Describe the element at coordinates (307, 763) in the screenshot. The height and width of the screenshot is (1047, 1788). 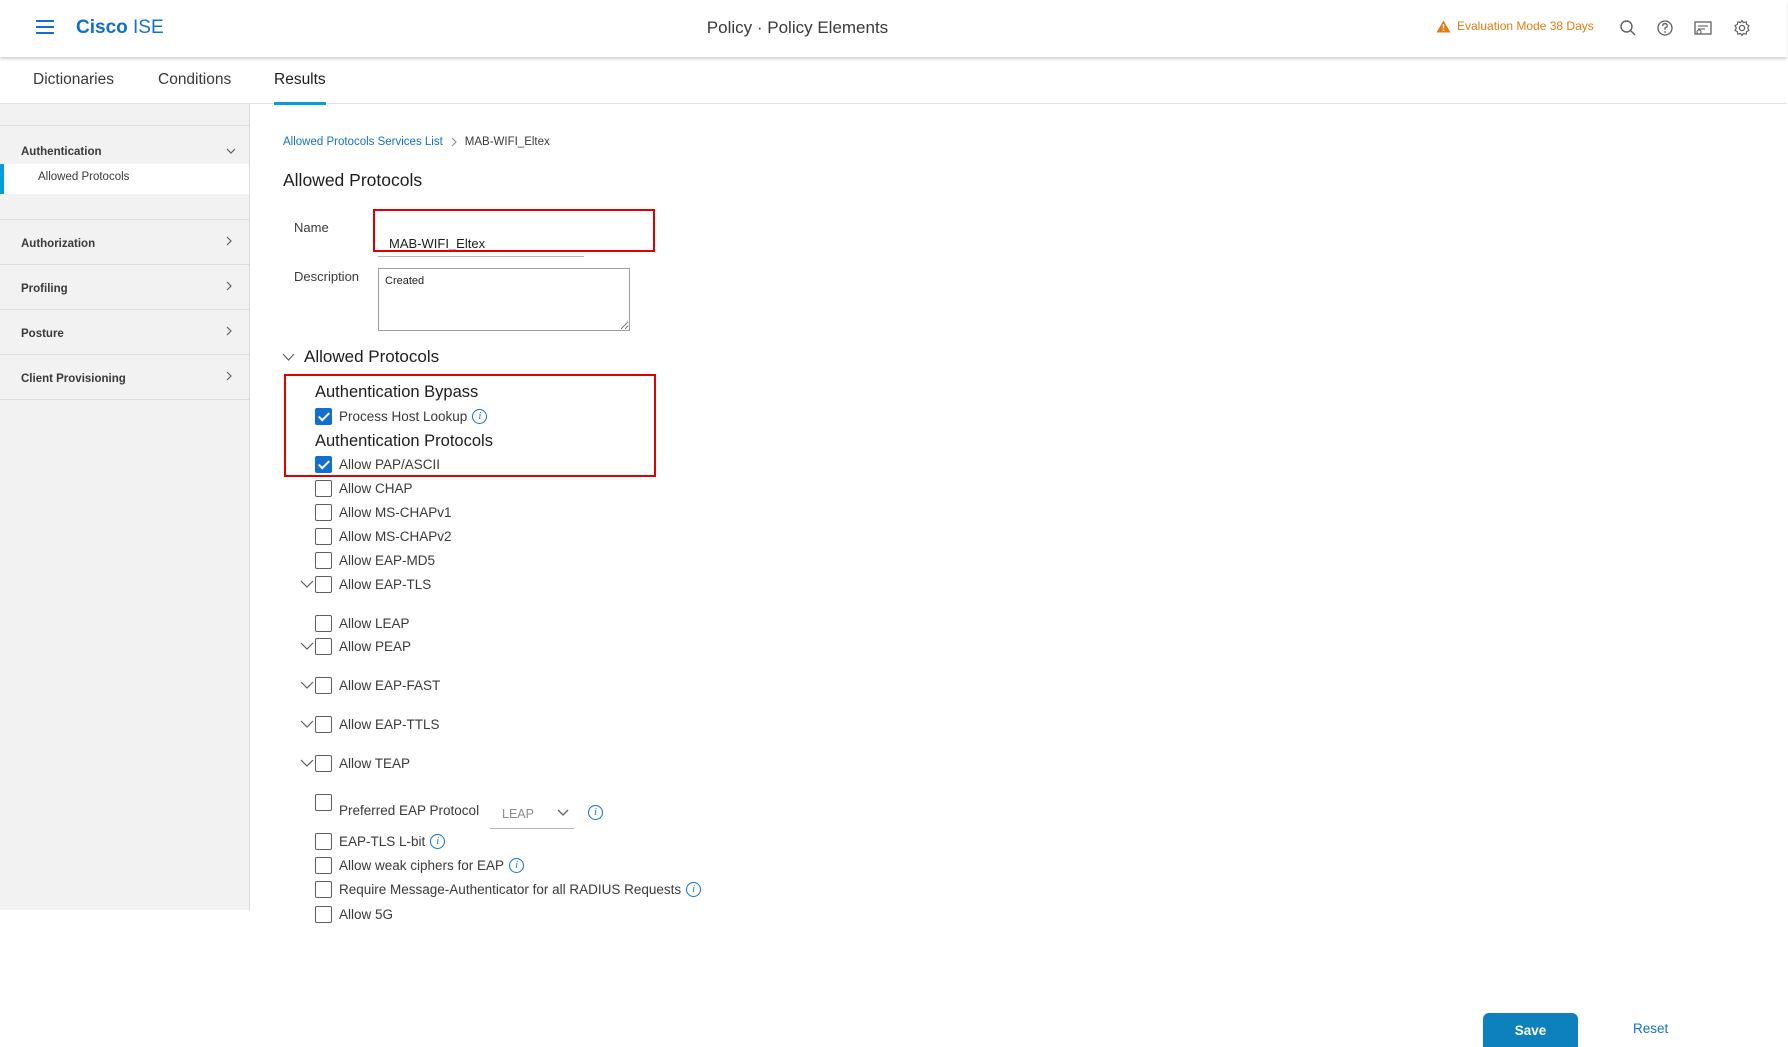
I see `expand-teap-icon` at that location.